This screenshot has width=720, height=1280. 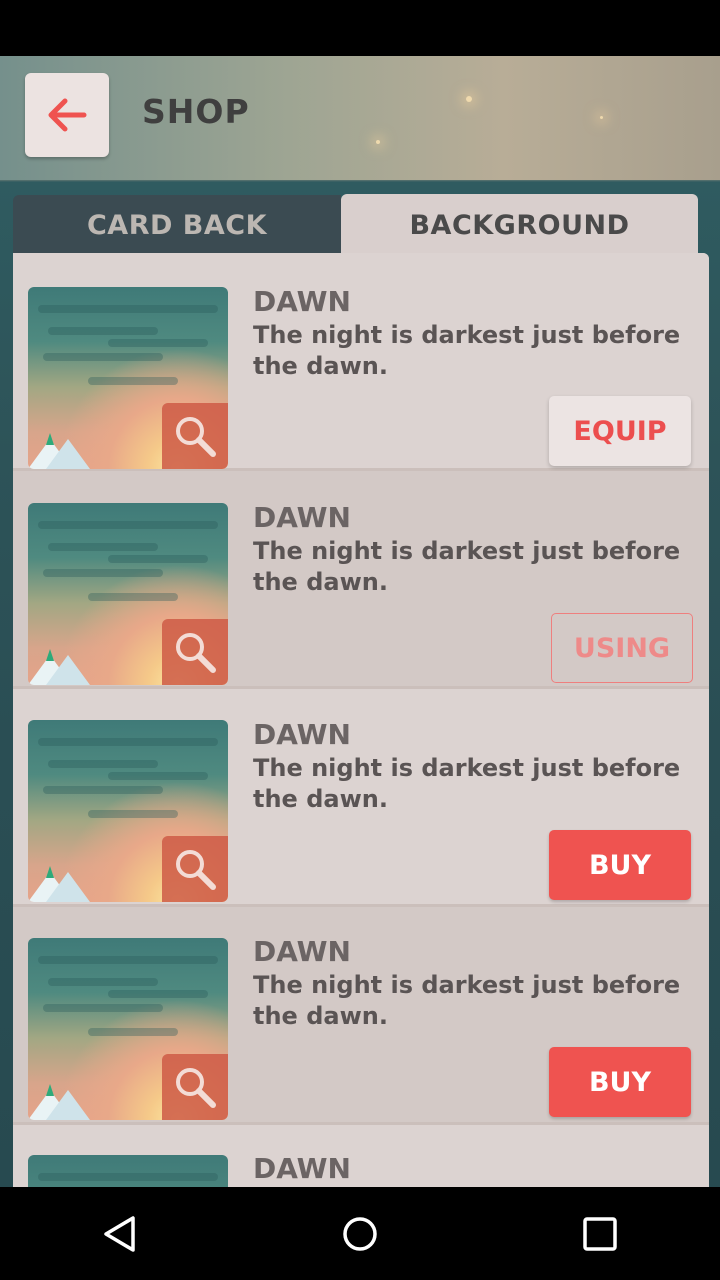 I want to click on navigation-bar, so click(x=360, y=1233).